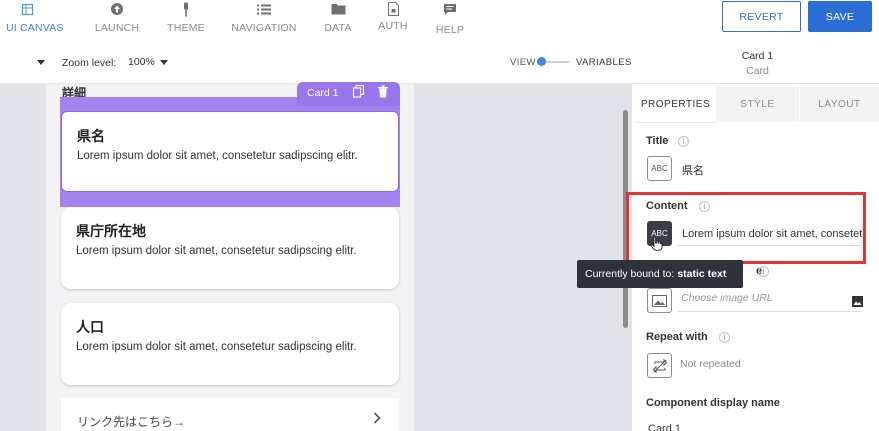 This screenshot has height=431, width=879. What do you see at coordinates (91, 136) in the screenshot?
I see `card-title: 県名` at bounding box center [91, 136].